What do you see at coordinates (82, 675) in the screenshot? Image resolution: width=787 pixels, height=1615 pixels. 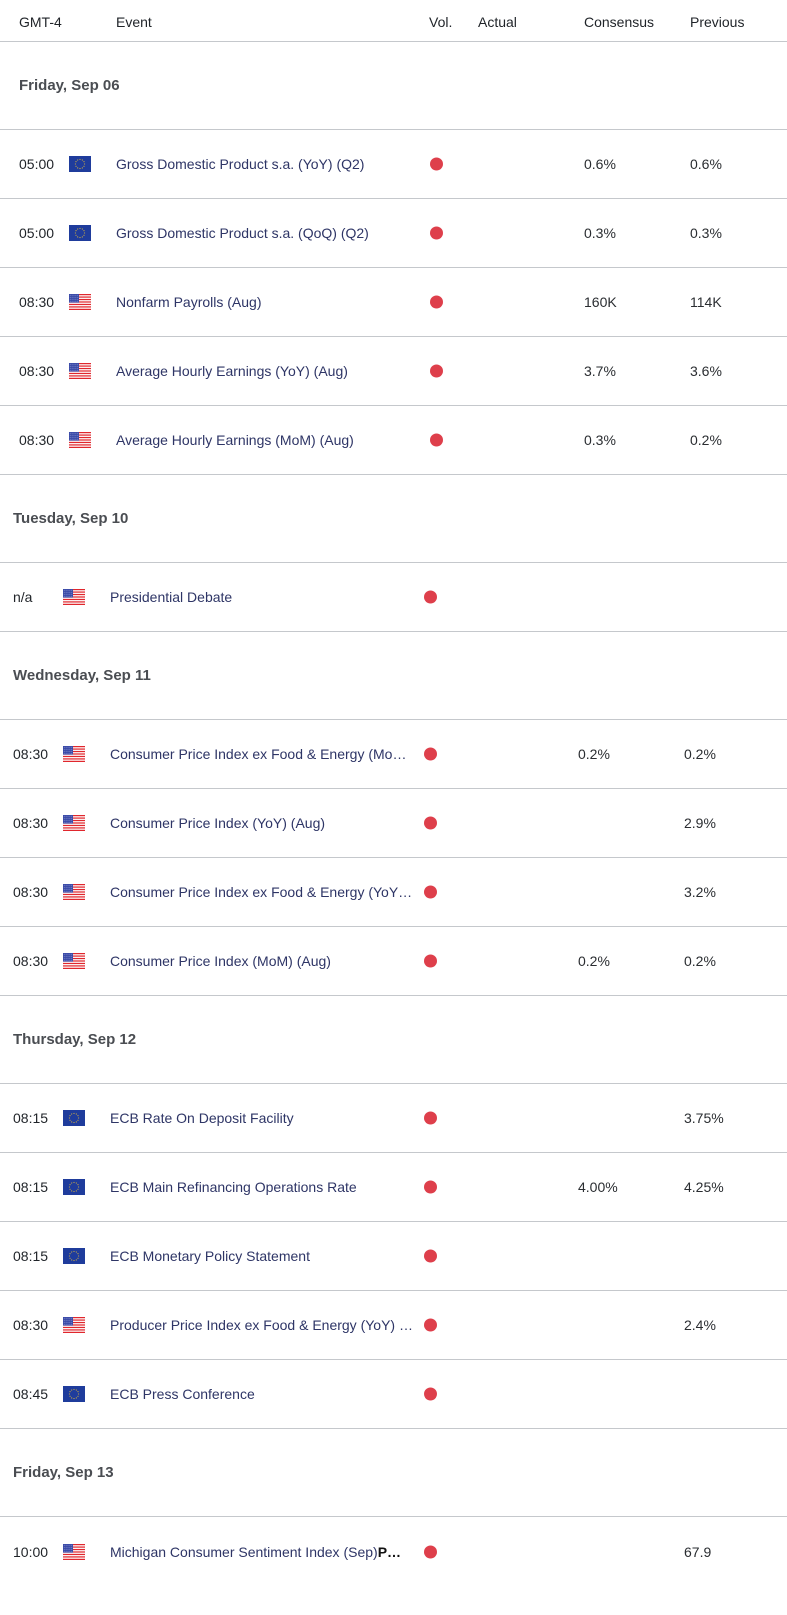 I see `day-label: Wednesday, Sep 11` at bounding box center [82, 675].